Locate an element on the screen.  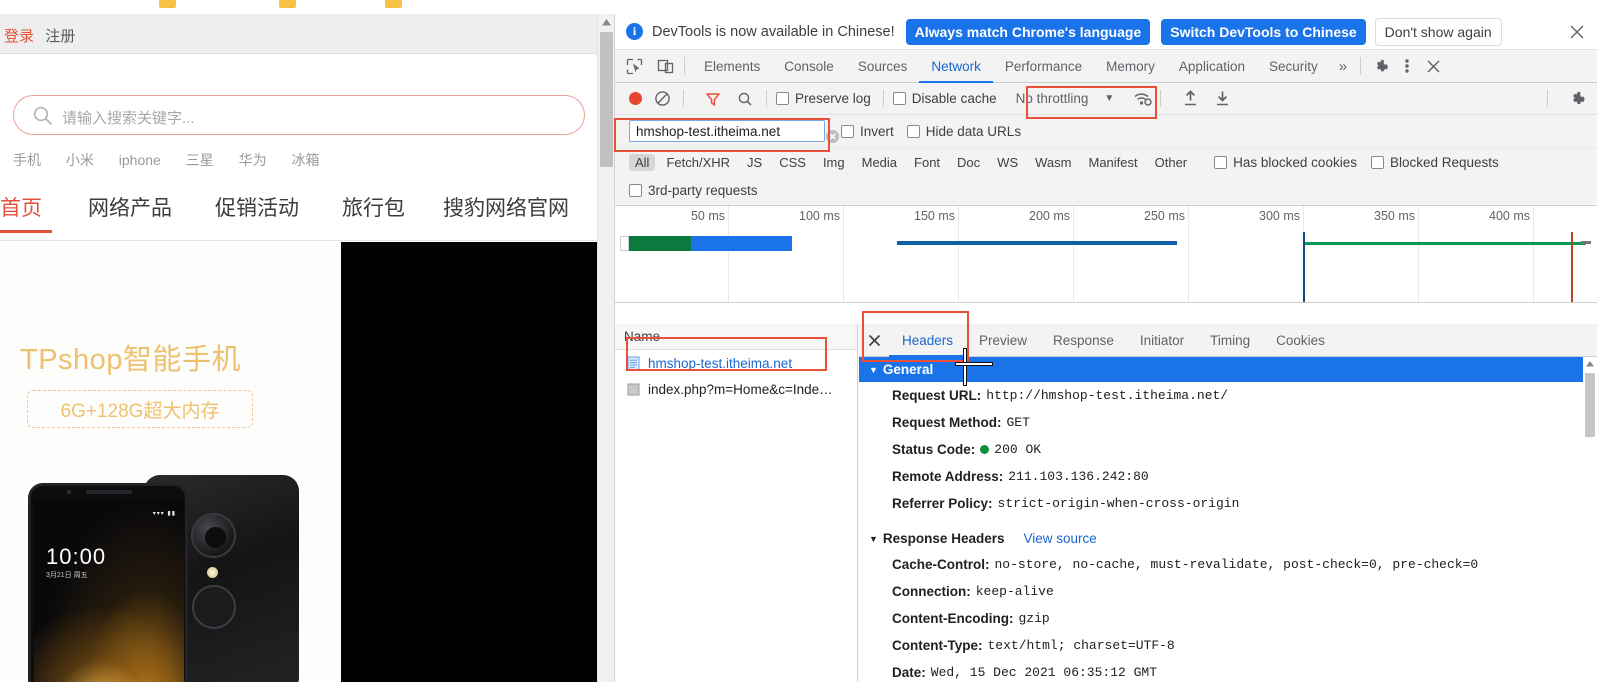
type-filter-other: Other is located at coordinates (1171, 162).